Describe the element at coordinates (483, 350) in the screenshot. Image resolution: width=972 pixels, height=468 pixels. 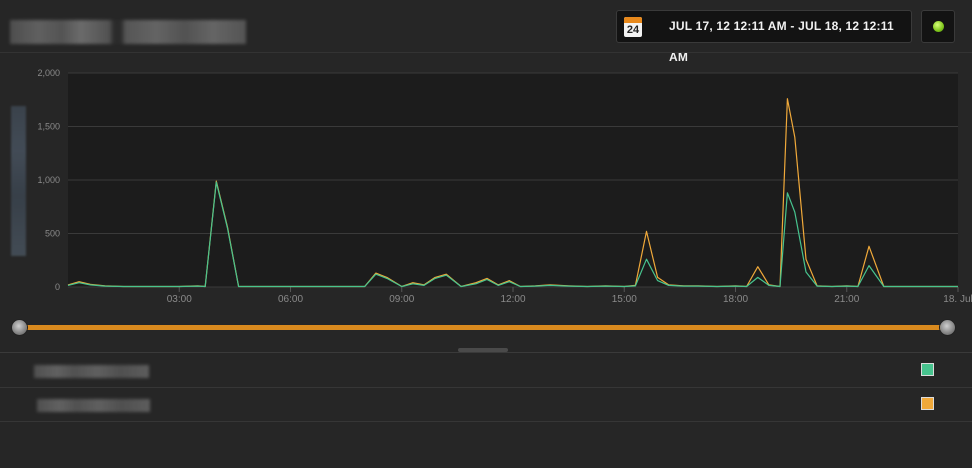
I see `resize-grip` at that location.